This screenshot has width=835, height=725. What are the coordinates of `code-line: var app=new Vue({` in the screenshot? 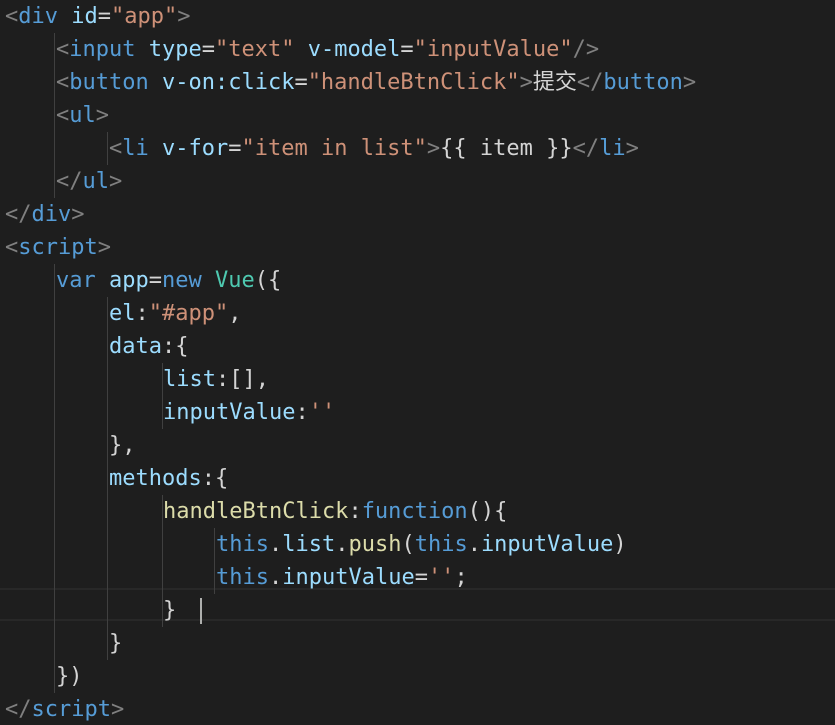 It's located at (168, 280).